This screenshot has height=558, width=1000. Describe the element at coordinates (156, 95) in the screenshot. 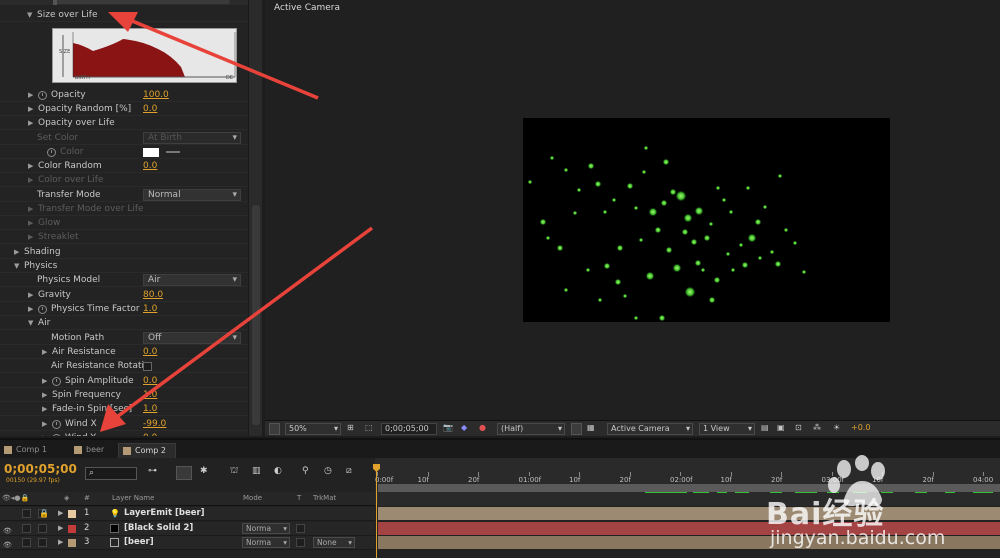

I see `property-value: 100.0` at that location.